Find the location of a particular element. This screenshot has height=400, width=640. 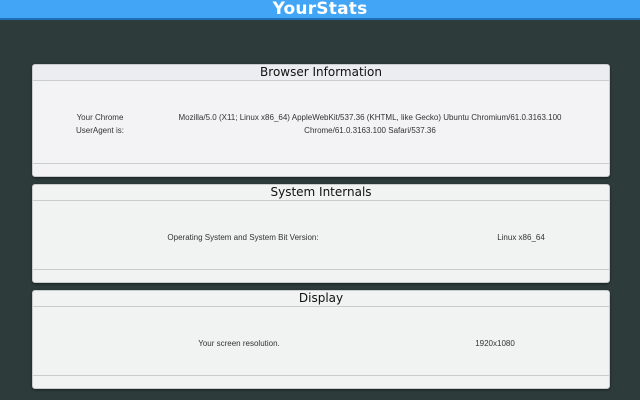

system-internals-heading: System Internals is located at coordinates (321, 193).